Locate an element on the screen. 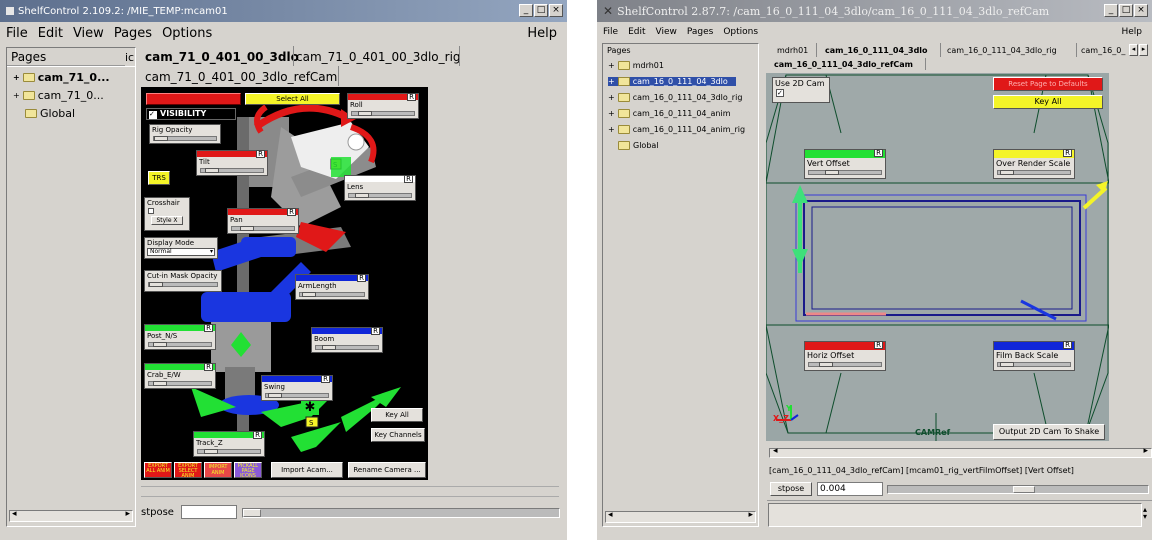 The width and height of the screenshot is (1152, 540). use-2d-cam-control: Use 2D Cam ✓ is located at coordinates (801, 90).